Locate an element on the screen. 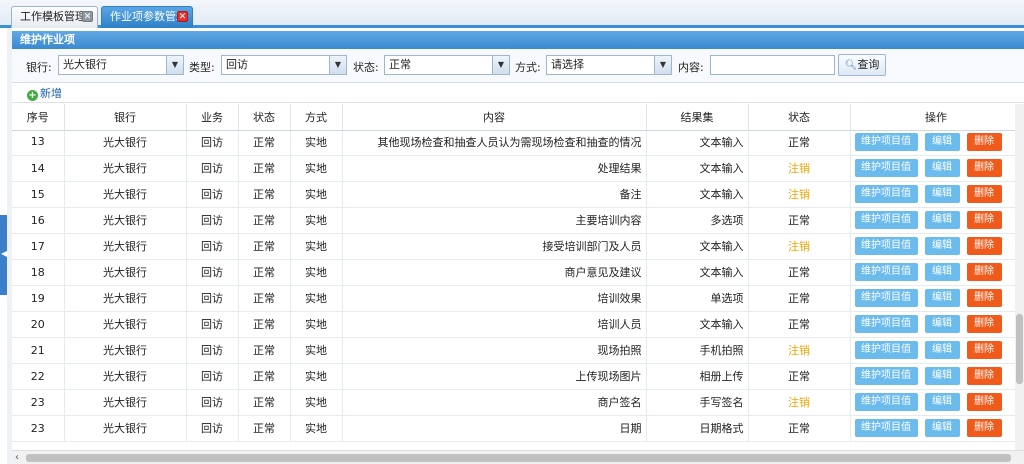  add-button: + 新增 is located at coordinates (44, 94).